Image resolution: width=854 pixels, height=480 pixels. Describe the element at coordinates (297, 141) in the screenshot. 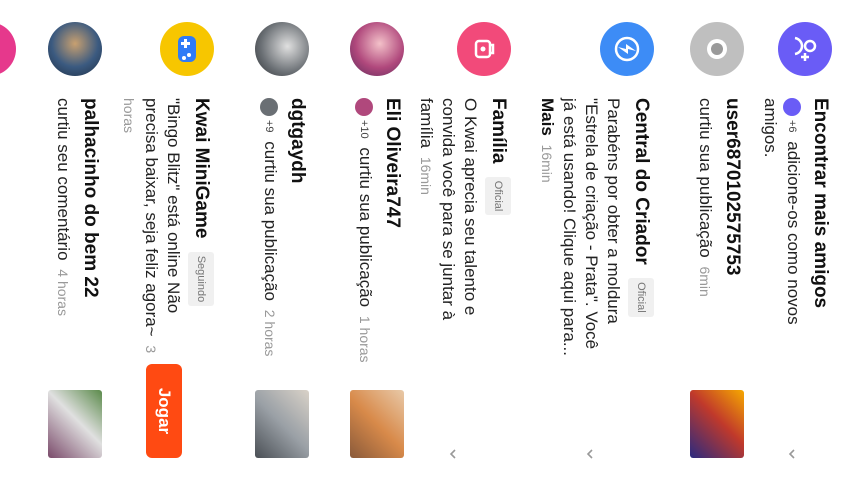

I see `notification-title: dgtgaydh` at that location.